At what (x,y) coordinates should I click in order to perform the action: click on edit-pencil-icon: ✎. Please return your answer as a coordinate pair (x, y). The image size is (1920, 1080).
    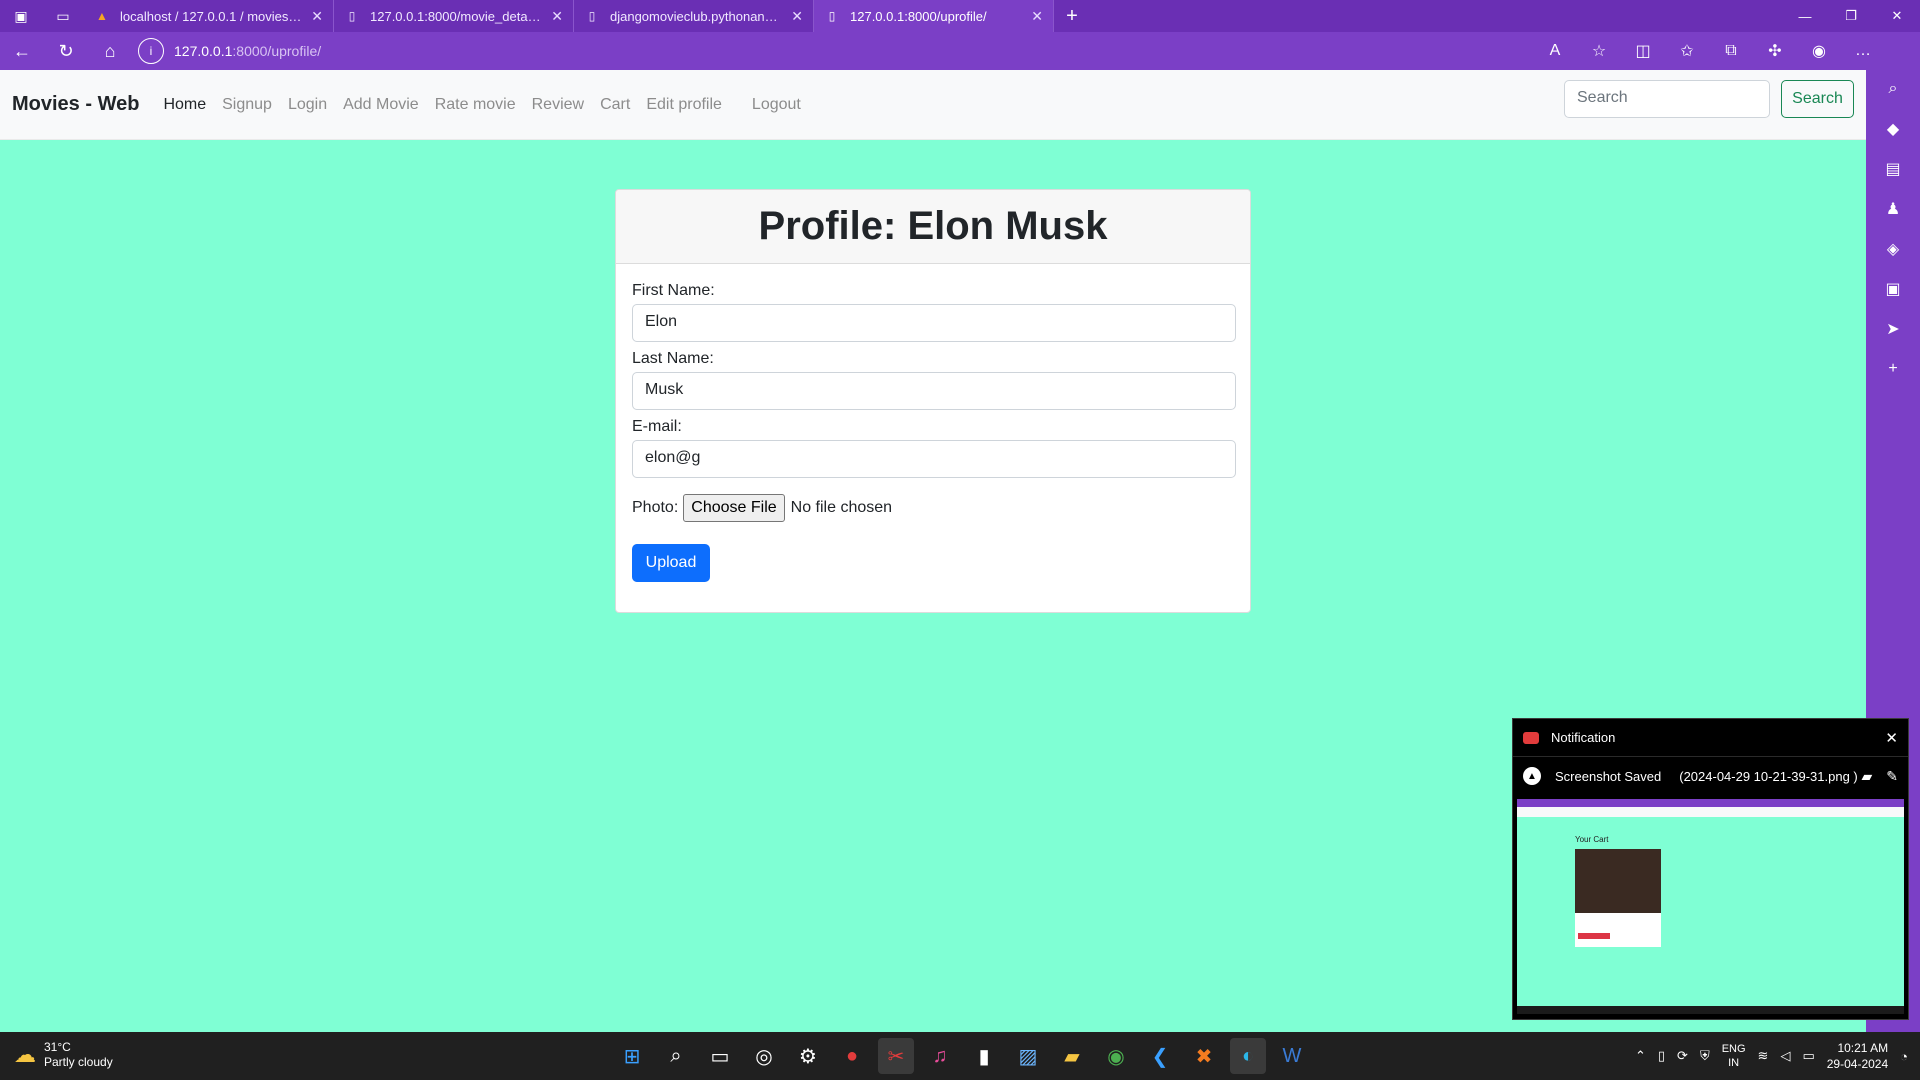
    Looking at the image, I should click on (1892, 776).